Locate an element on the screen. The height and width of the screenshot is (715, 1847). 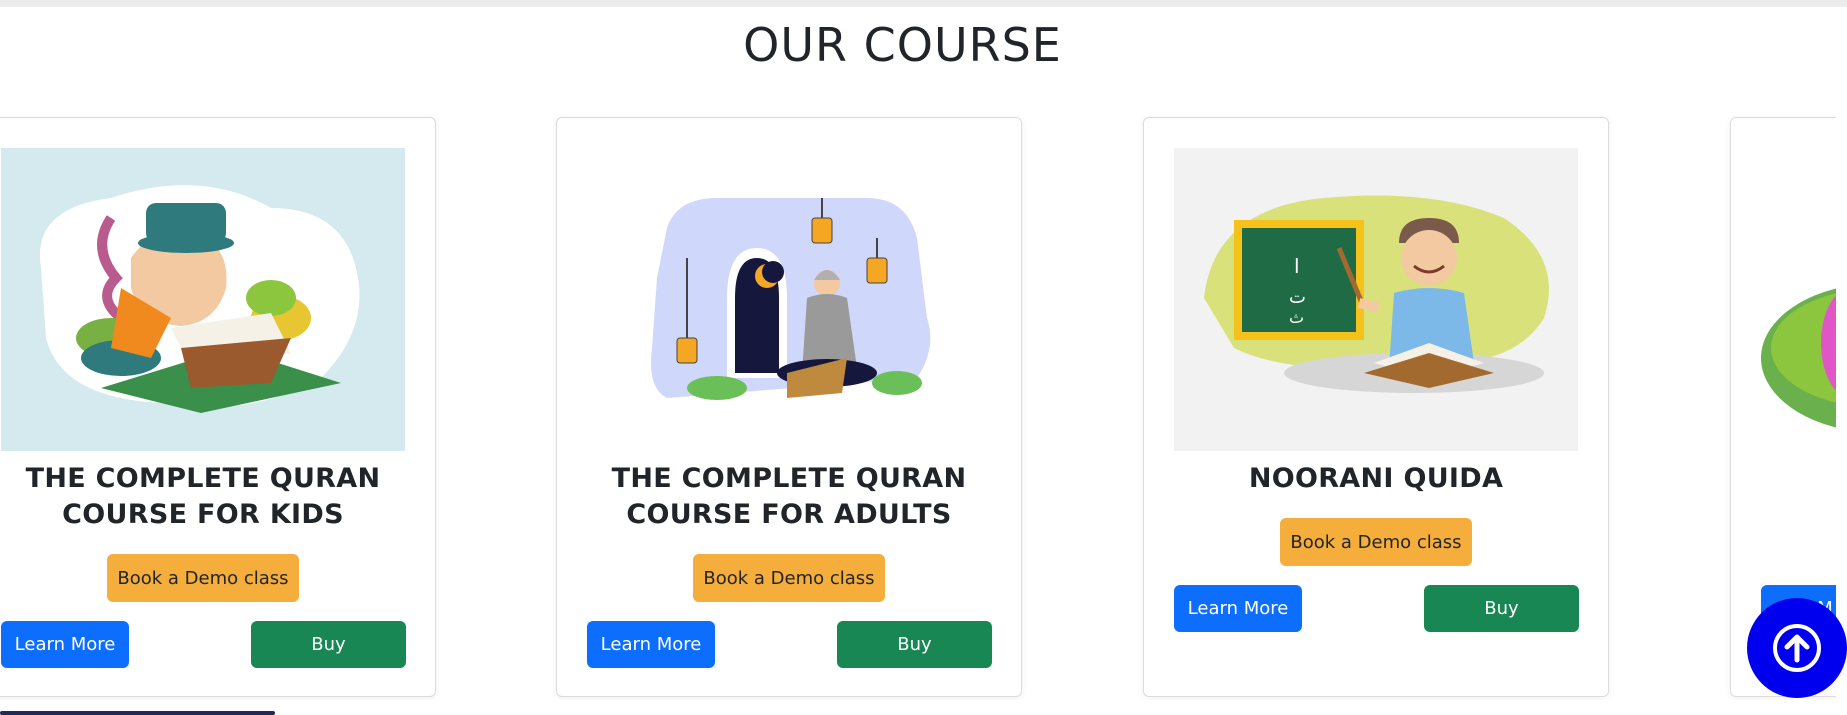
arrow-up-circle-icon is located at coordinates (1797, 648).